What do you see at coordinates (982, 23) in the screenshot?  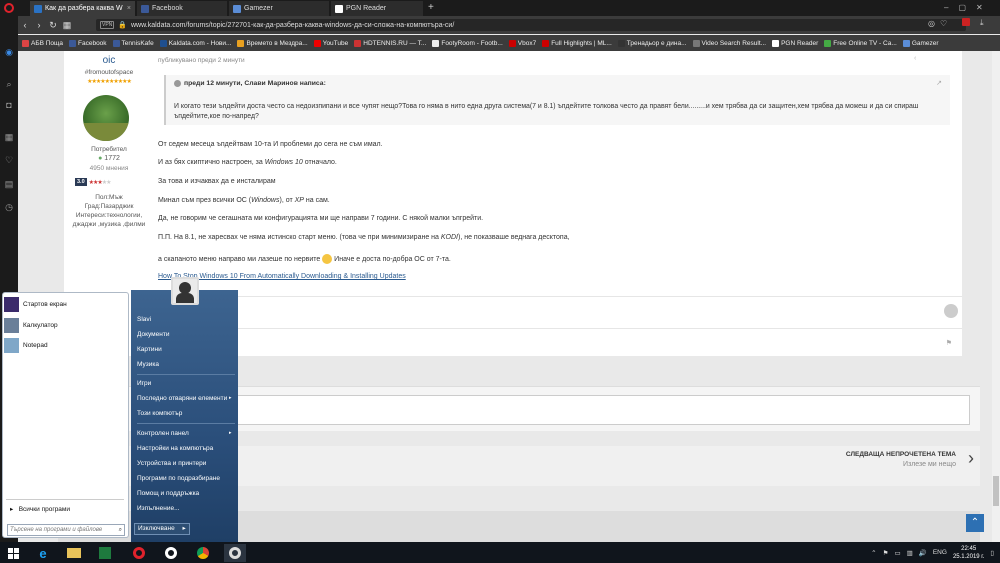 I see `download-icon: ⤓` at bounding box center [982, 23].